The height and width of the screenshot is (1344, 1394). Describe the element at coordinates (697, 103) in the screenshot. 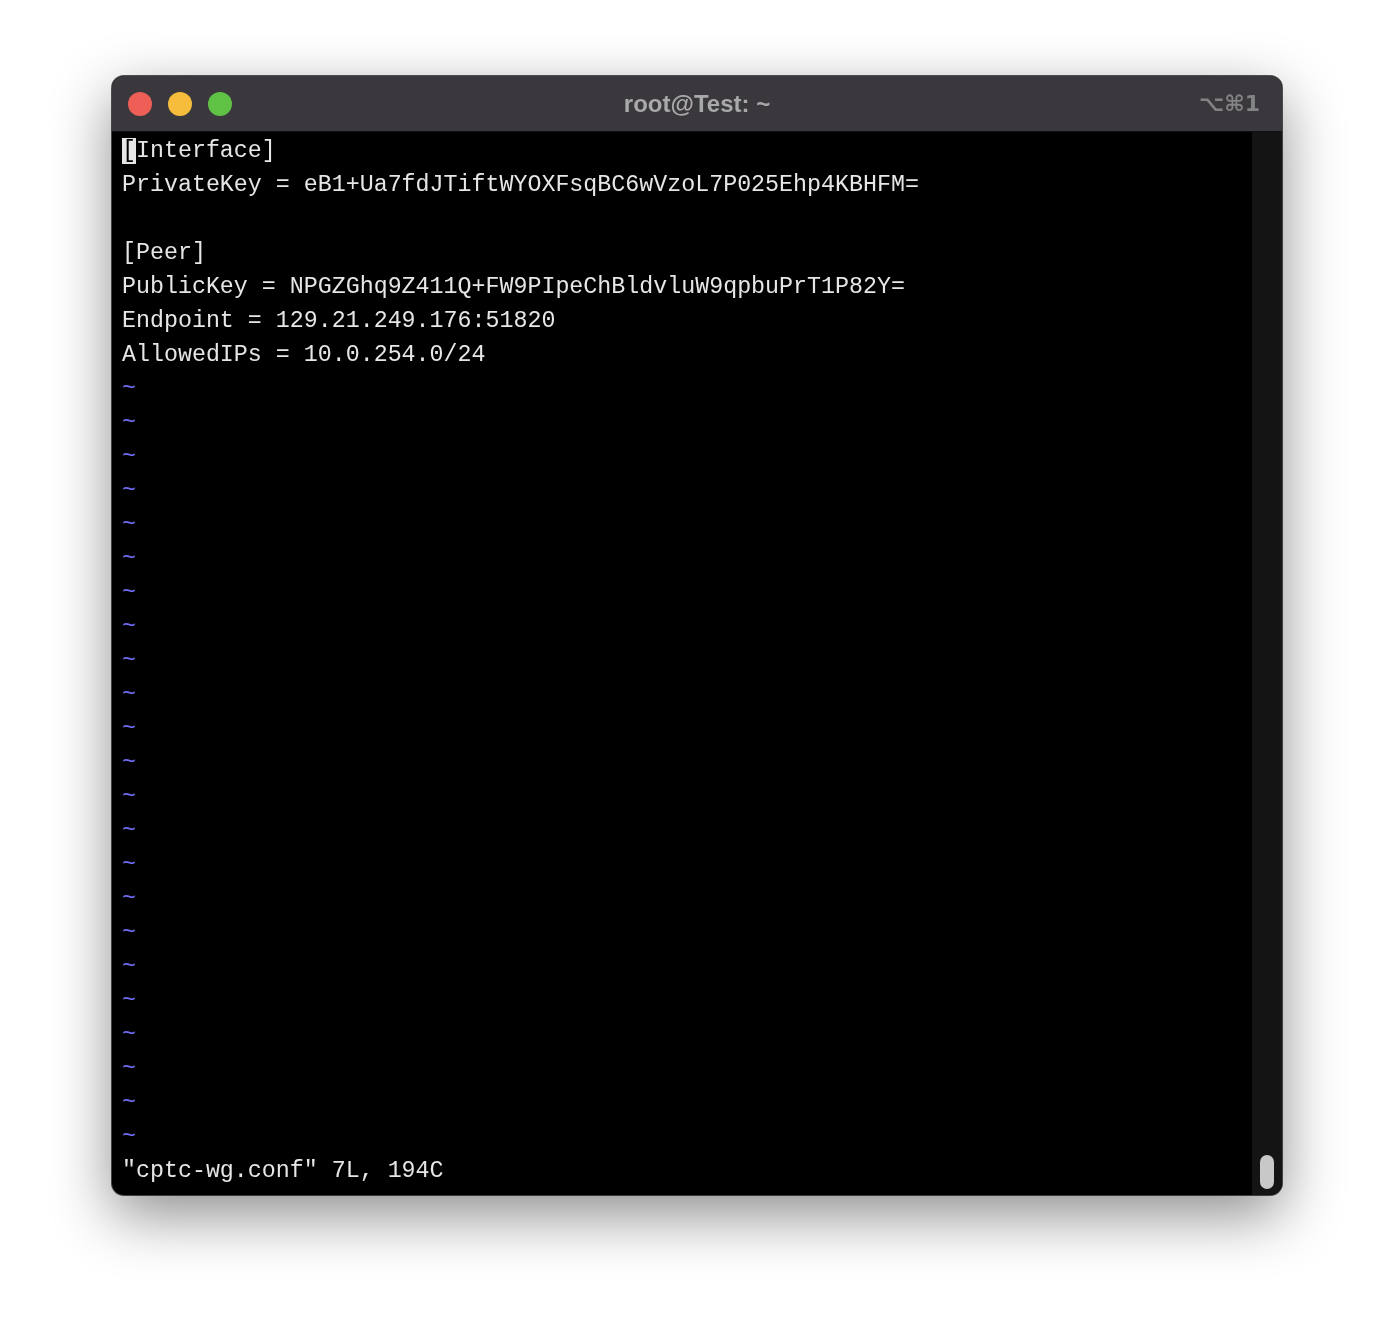

I see `window-title: root@Test: ~` at that location.